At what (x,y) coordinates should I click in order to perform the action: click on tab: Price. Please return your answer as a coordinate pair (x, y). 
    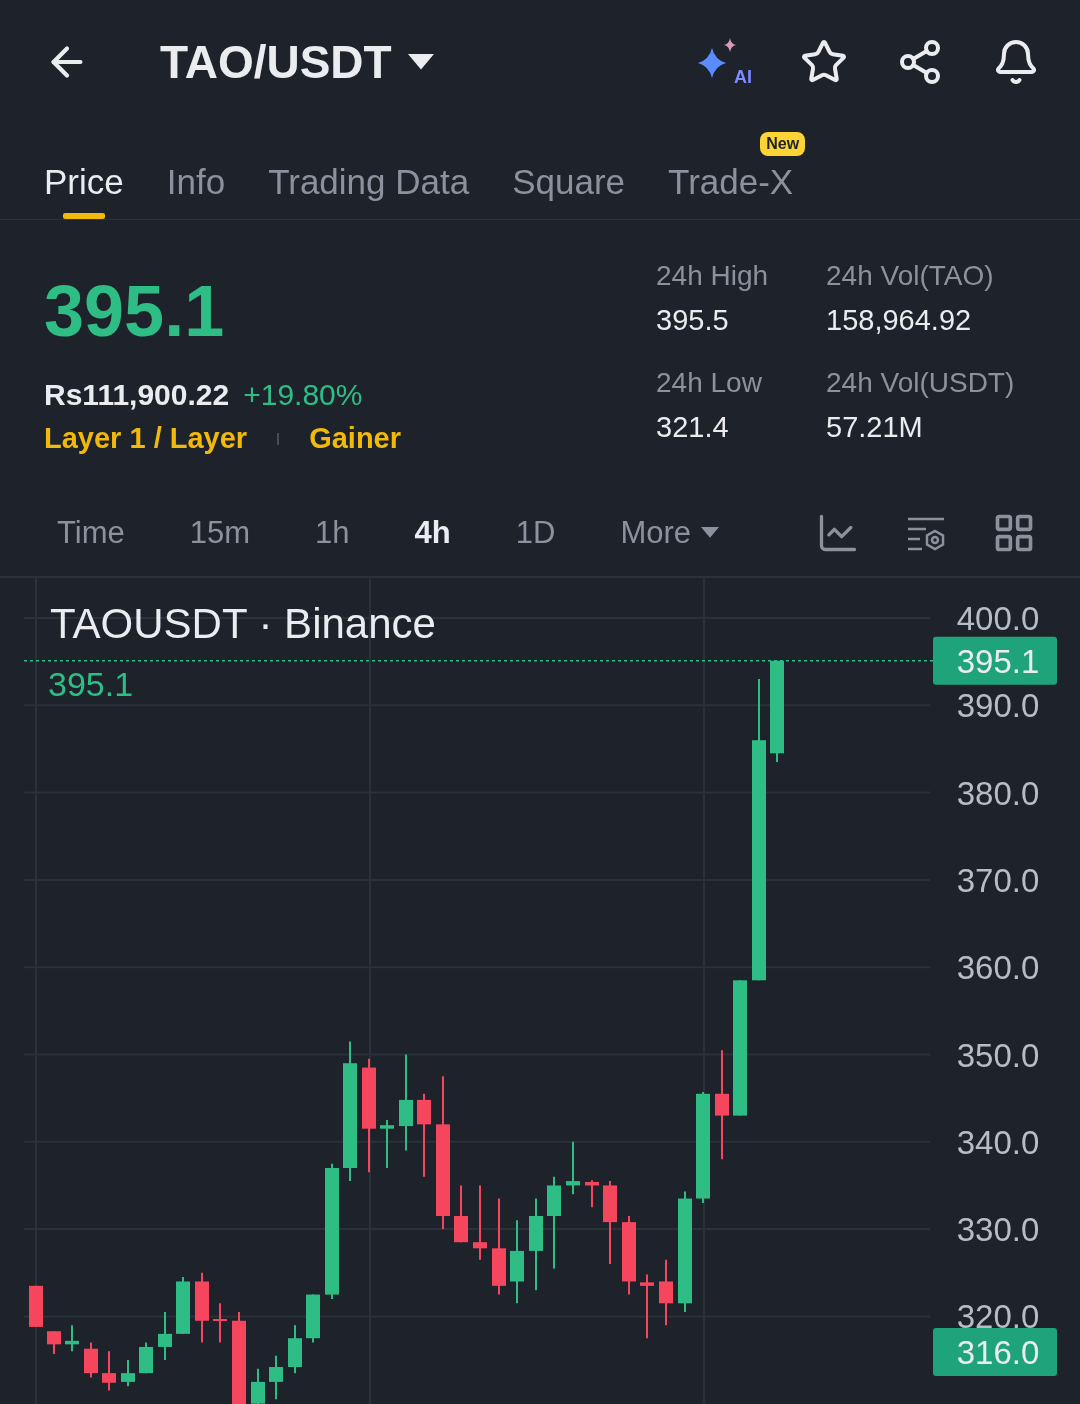
    Looking at the image, I should click on (84, 172).